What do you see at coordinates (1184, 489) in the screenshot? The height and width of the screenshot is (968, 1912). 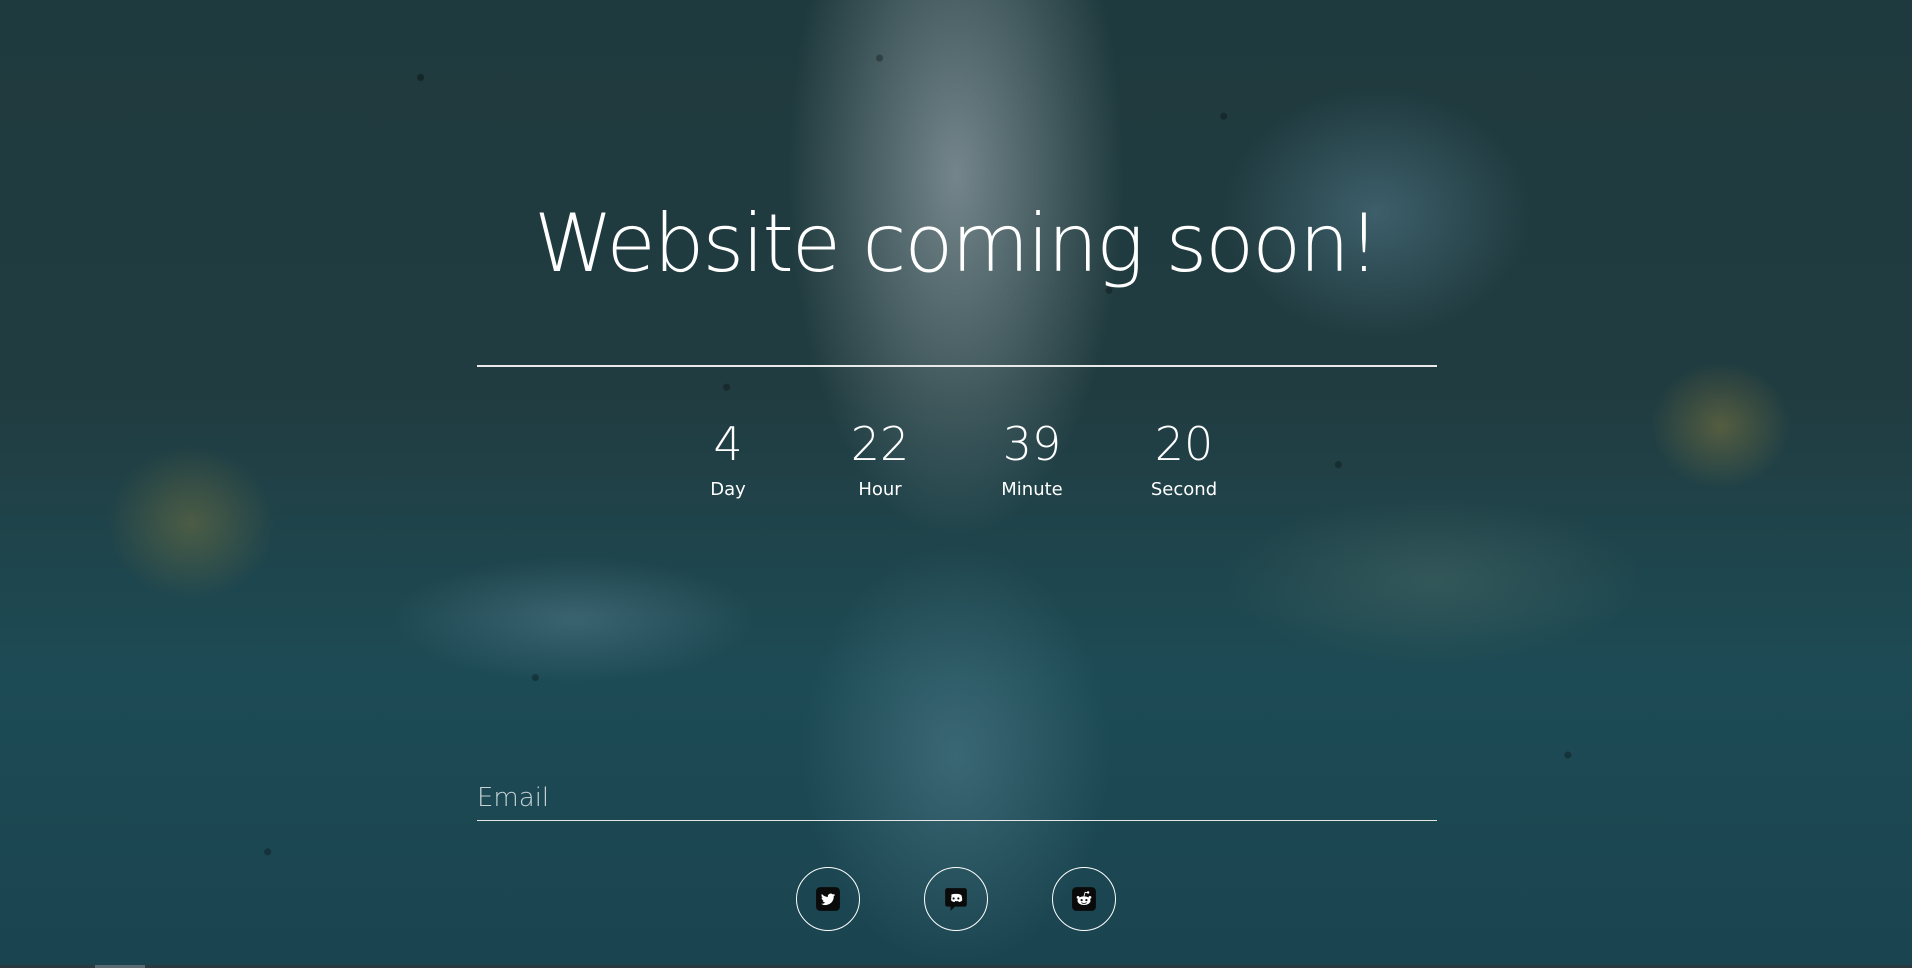 I see `countdown-label: Second` at bounding box center [1184, 489].